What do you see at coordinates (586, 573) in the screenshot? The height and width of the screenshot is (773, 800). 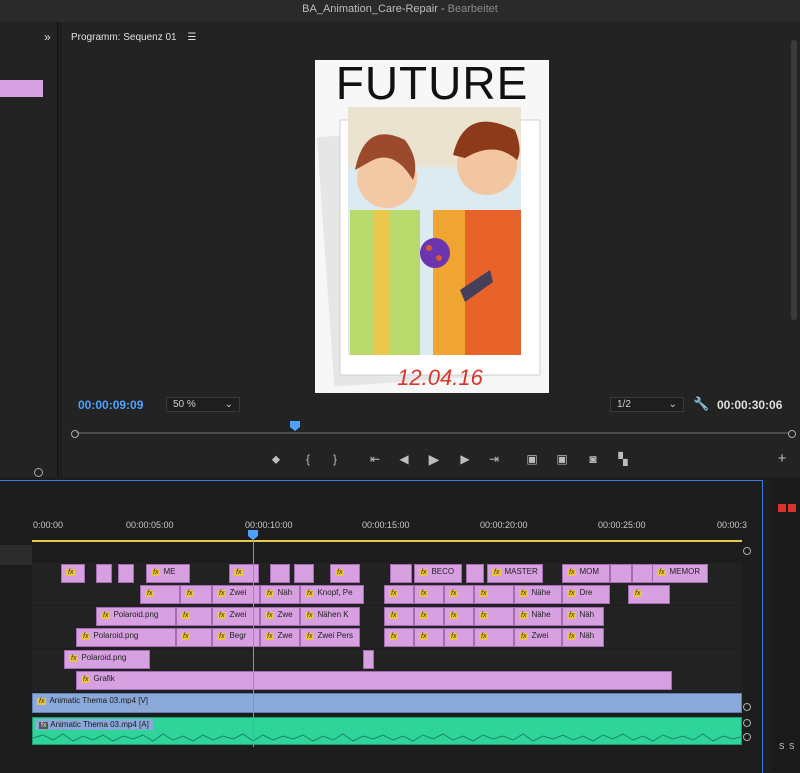 I see `timeline-clip: fx MOM` at bounding box center [586, 573].